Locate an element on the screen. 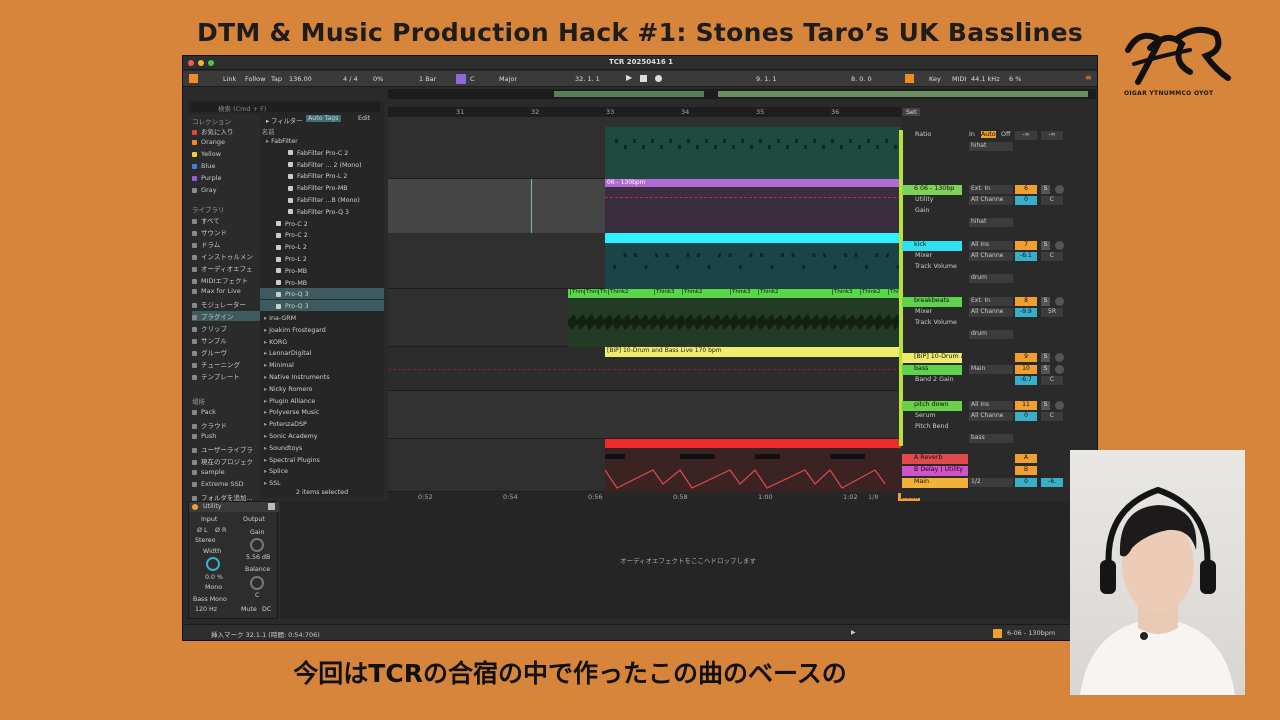 This screenshot has height=720, width=1280. track-number: 7 is located at coordinates (1026, 245).